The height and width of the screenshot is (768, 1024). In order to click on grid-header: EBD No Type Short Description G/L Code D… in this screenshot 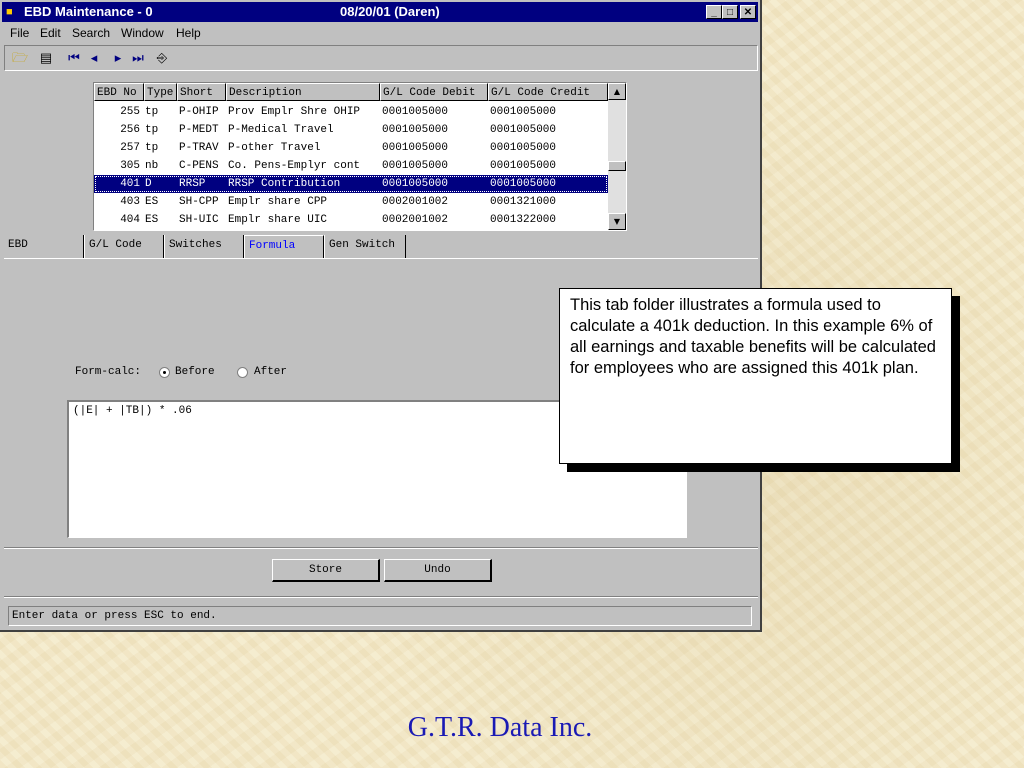, I will do `click(351, 92)`.